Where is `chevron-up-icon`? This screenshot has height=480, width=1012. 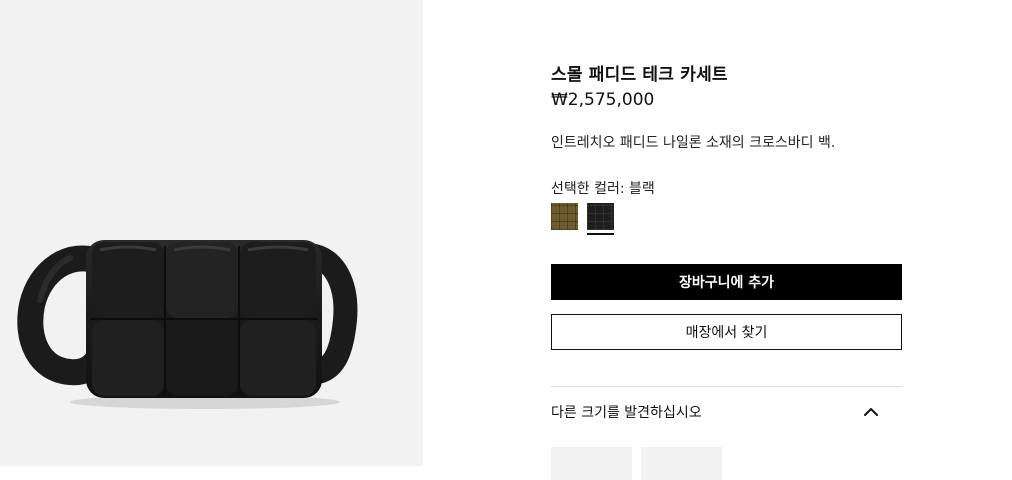 chevron-up-icon is located at coordinates (871, 412).